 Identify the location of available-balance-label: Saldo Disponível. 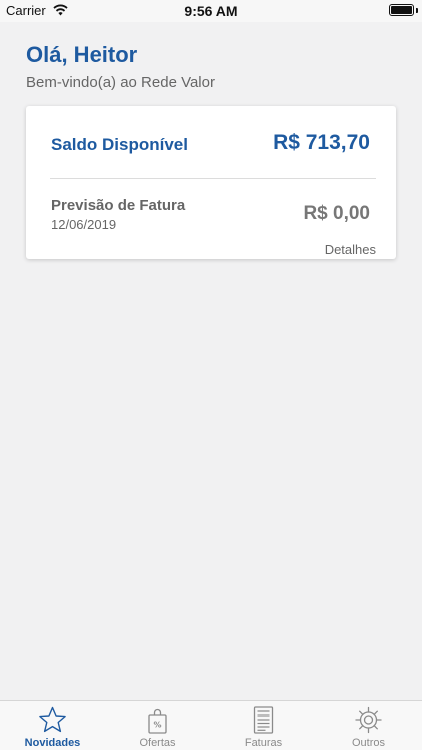
(119, 144).